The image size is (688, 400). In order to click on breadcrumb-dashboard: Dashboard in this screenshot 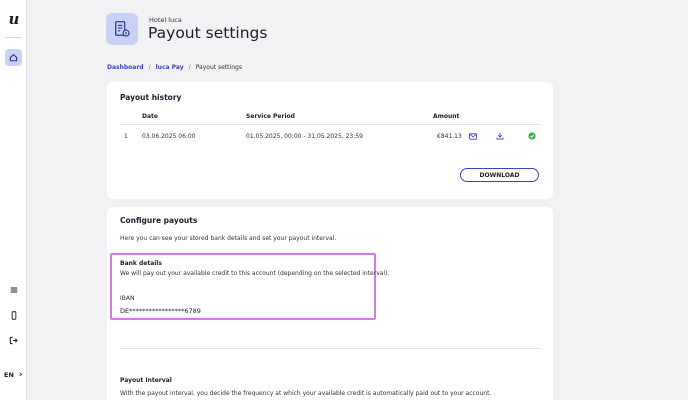, I will do `click(125, 67)`.